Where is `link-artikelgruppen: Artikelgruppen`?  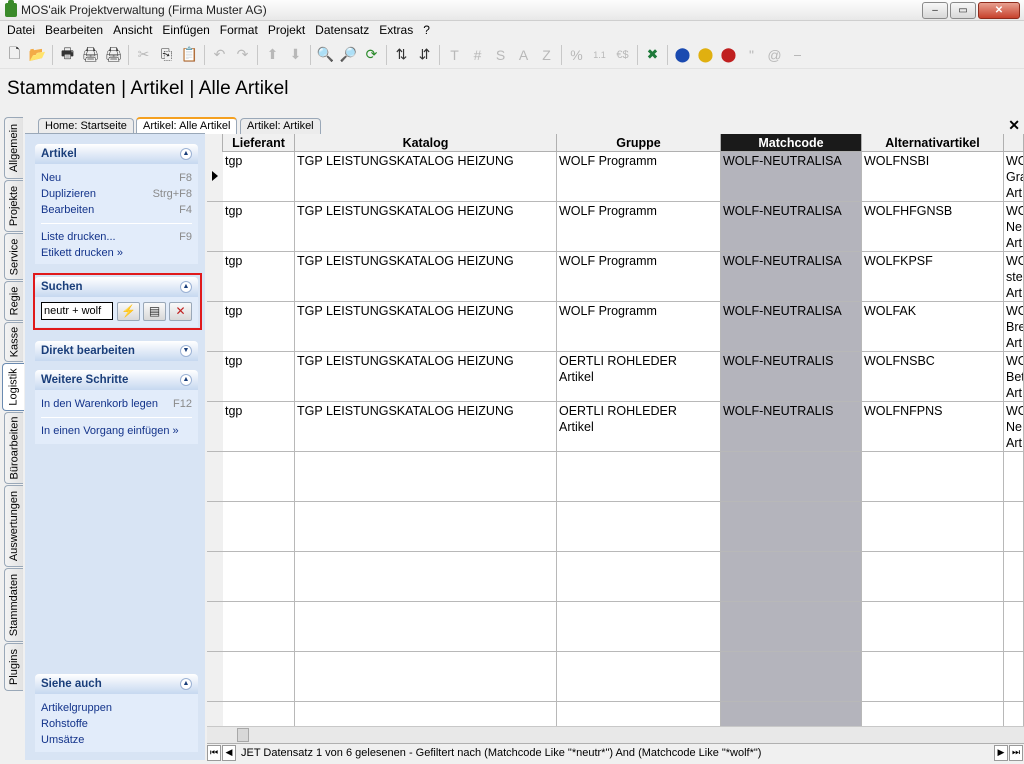
link-artikelgruppen: Artikelgruppen is located at coordinates (116, 708).